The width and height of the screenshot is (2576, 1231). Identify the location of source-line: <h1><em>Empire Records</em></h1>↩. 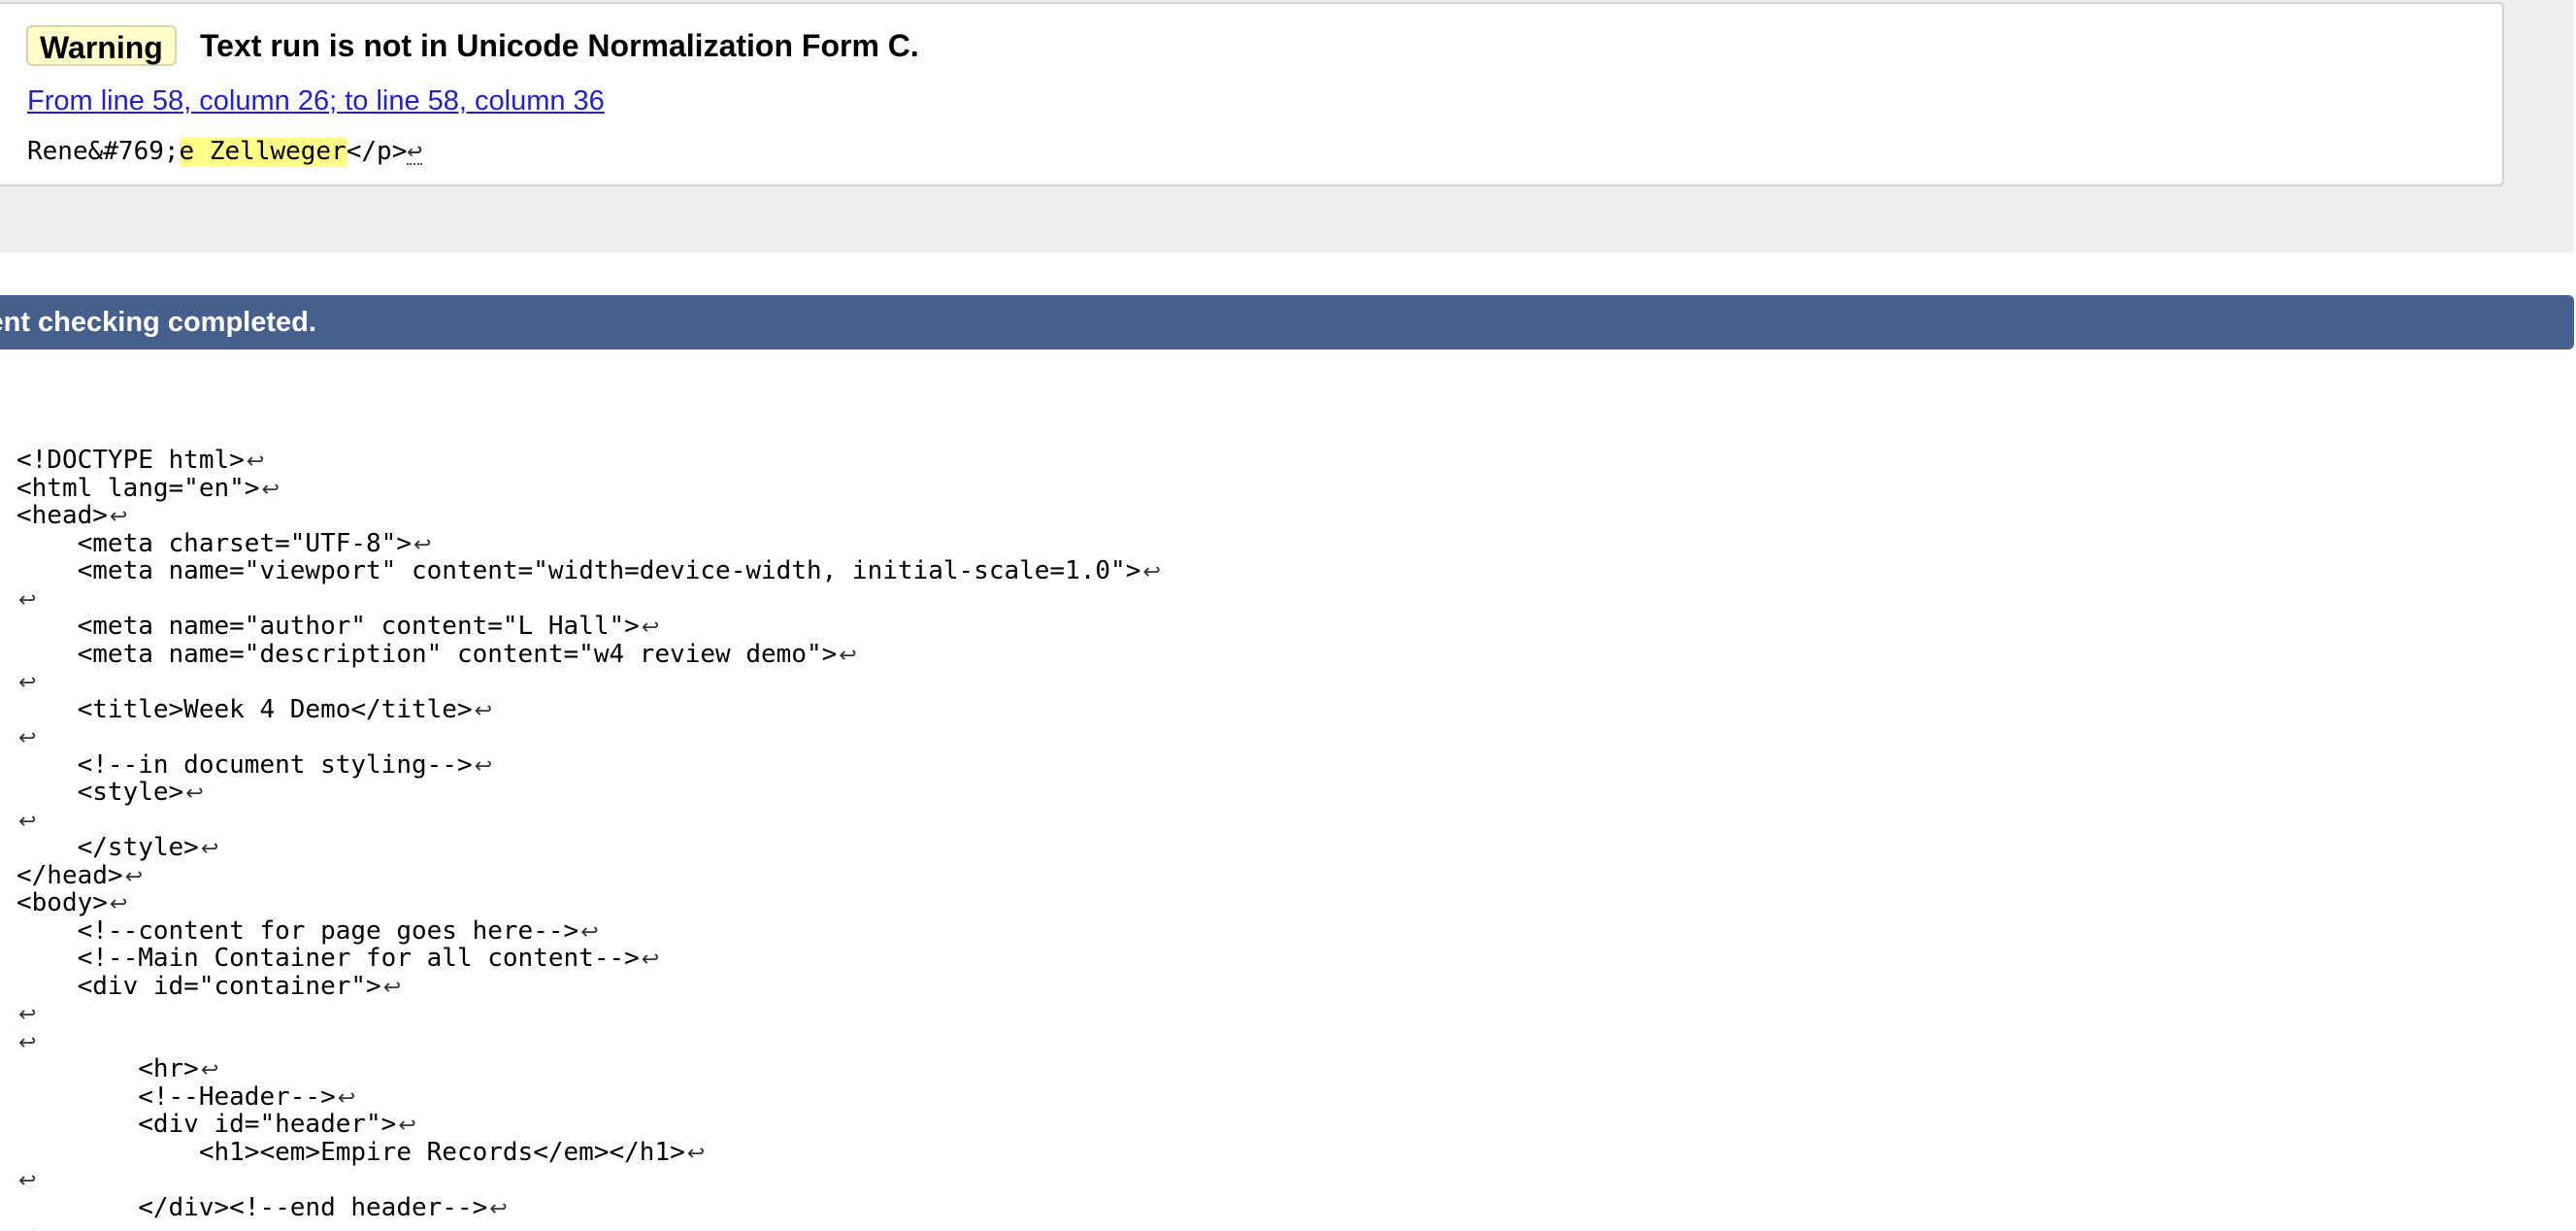
(589, 1152).